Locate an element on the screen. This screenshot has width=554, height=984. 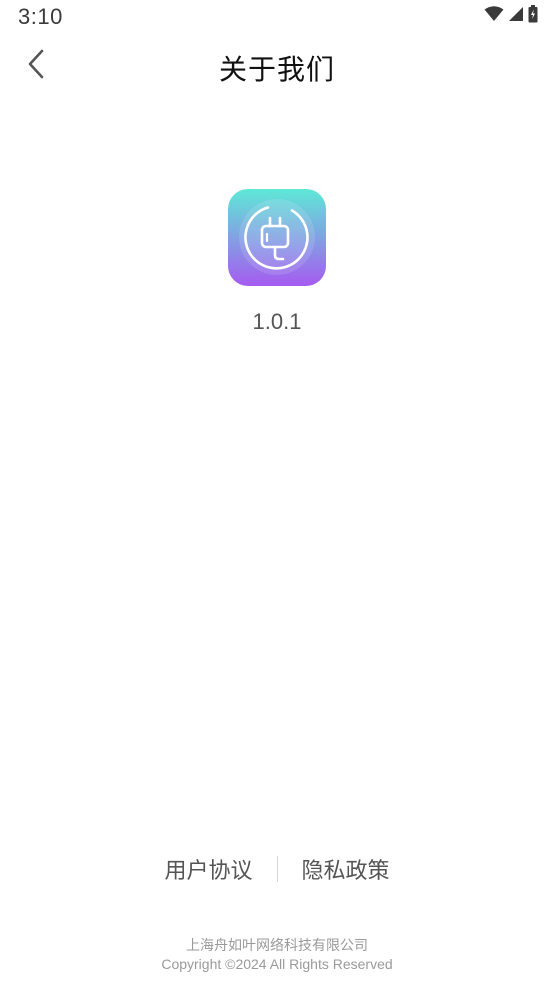
cellular-signal-icon is located at coordinates (516, 16).